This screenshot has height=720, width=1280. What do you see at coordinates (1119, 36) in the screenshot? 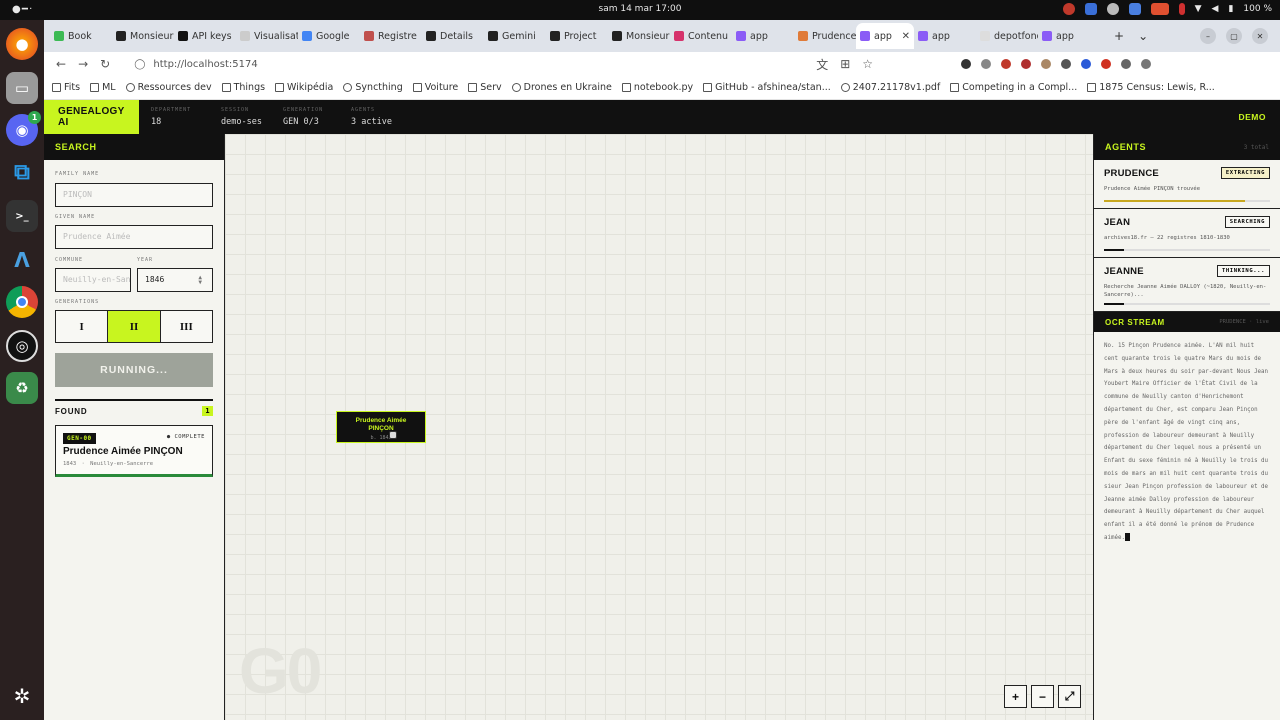
I see `new-tab-button: +` at bounding box center [1119, 36].